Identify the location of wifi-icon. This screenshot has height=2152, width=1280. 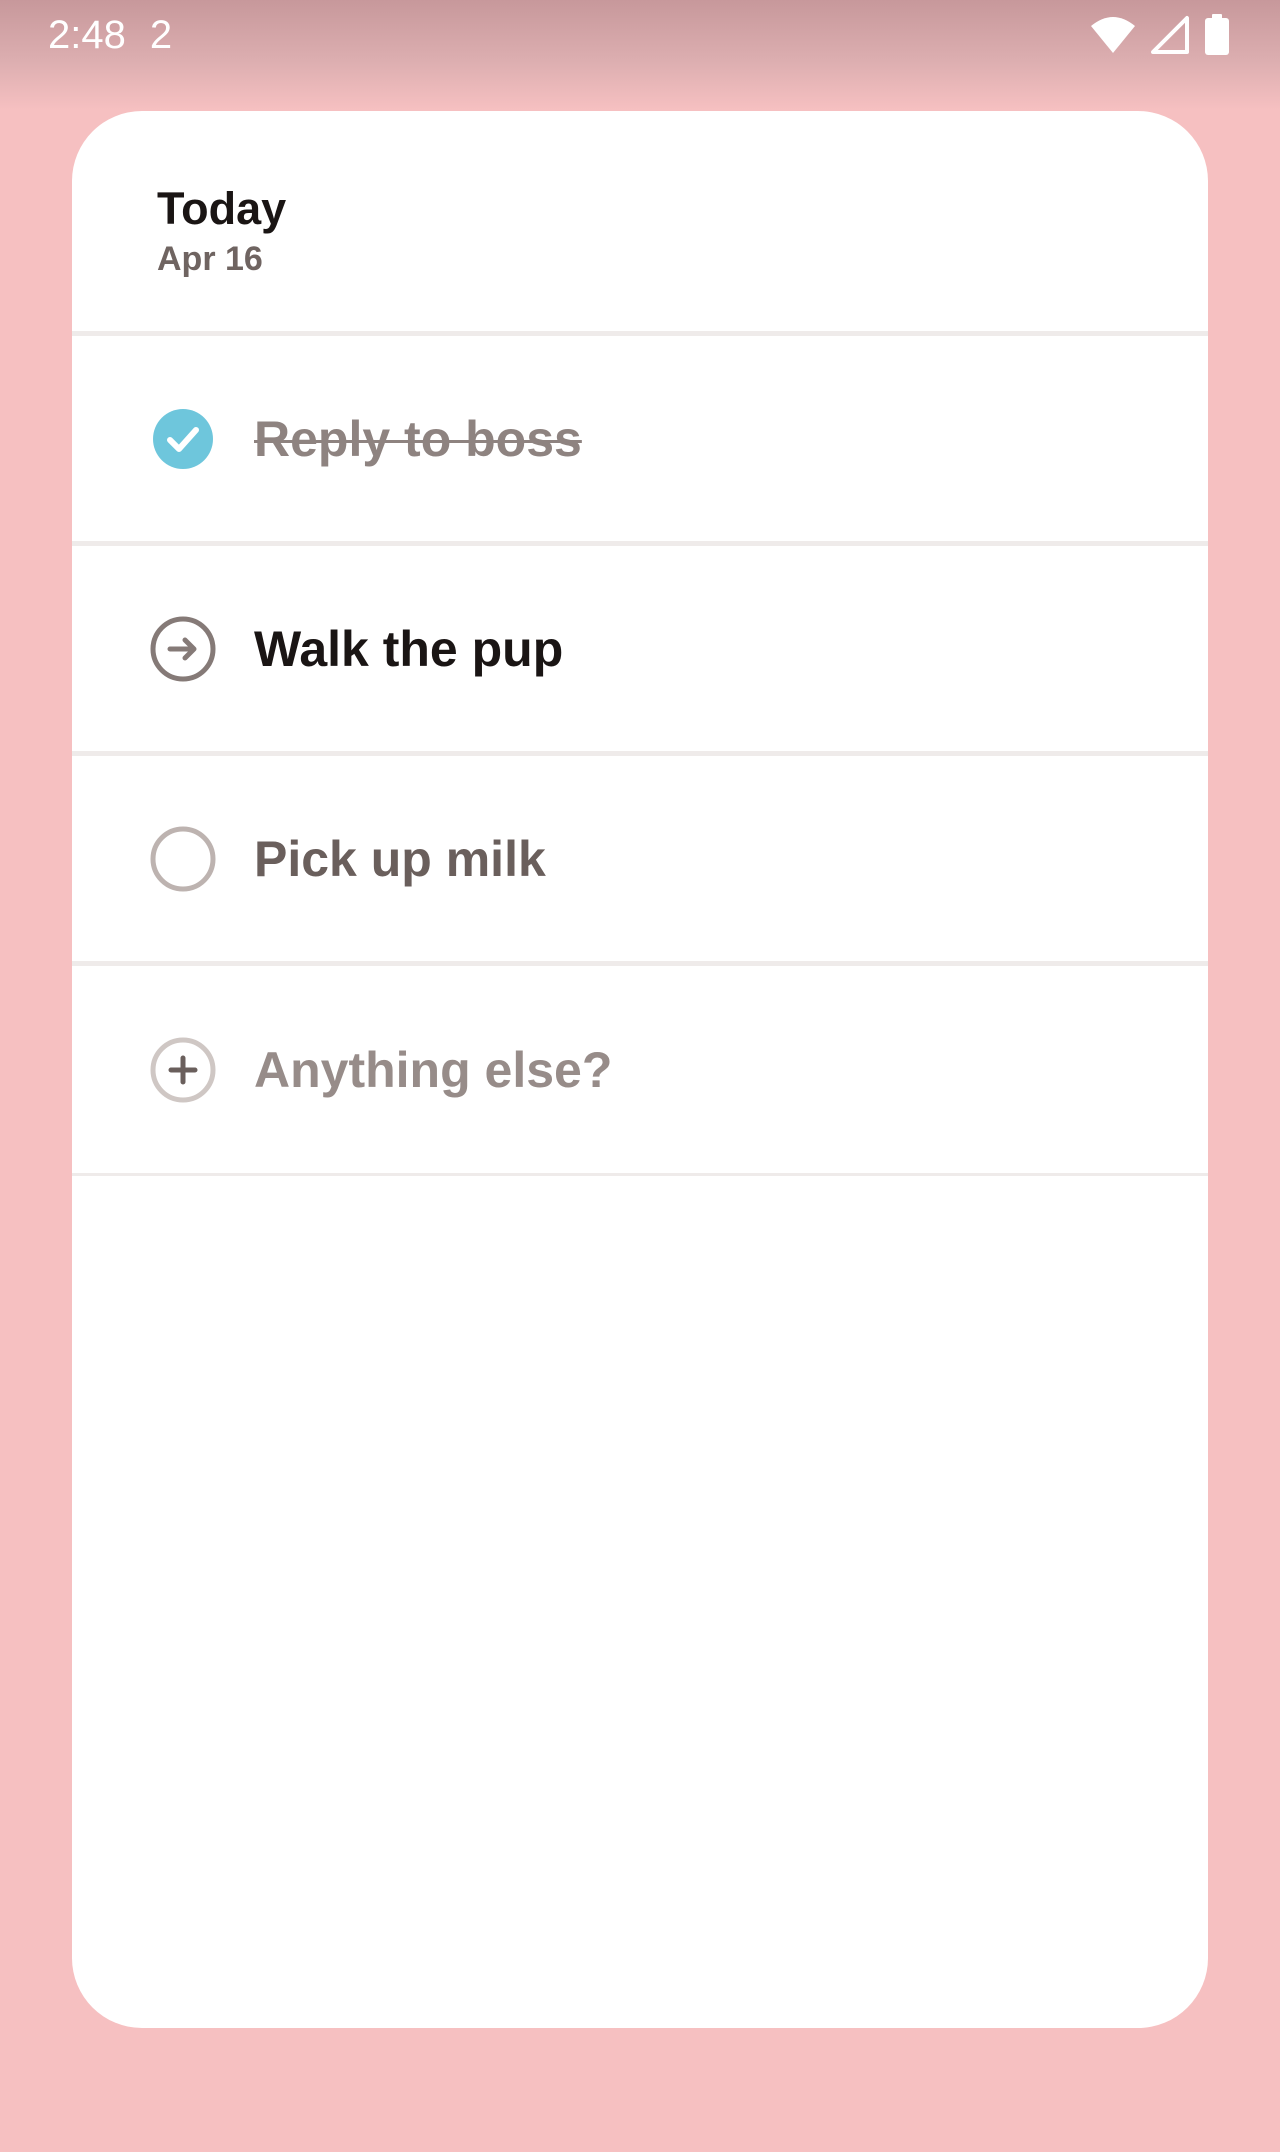
(1113, 37).